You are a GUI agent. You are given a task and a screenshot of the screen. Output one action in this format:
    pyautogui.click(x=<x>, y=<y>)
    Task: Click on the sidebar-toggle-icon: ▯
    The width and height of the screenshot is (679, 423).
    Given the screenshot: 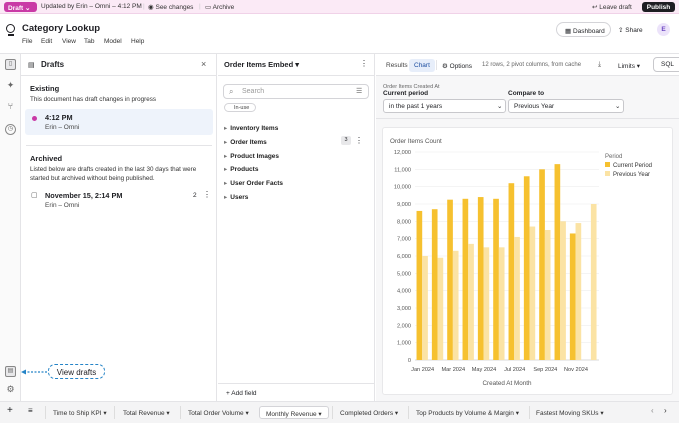 What is the action you would take?
    pyautogui.click(x=10, y=64)
    